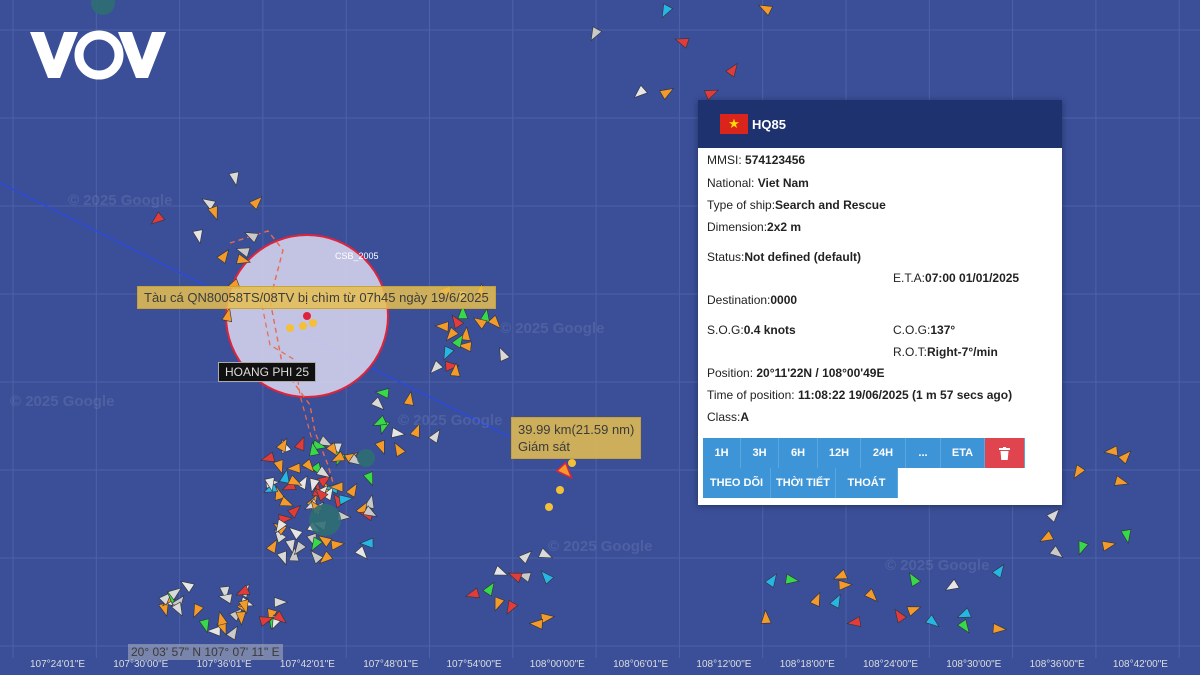 This screenshot has width=1200, height=675. I want to click on vietnam-flag-icon: ★, so click(734, 124).